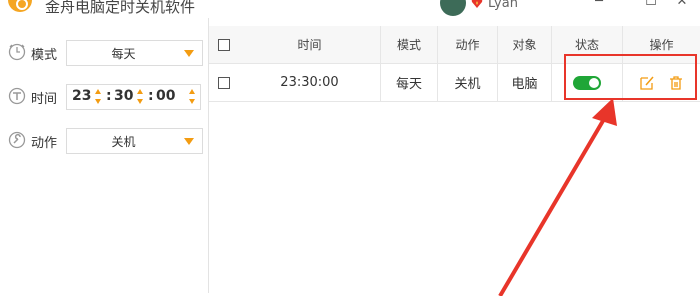 The height and width of the screenshot is (296, 700). I want to click on second-field: 00, so click(165, 96).